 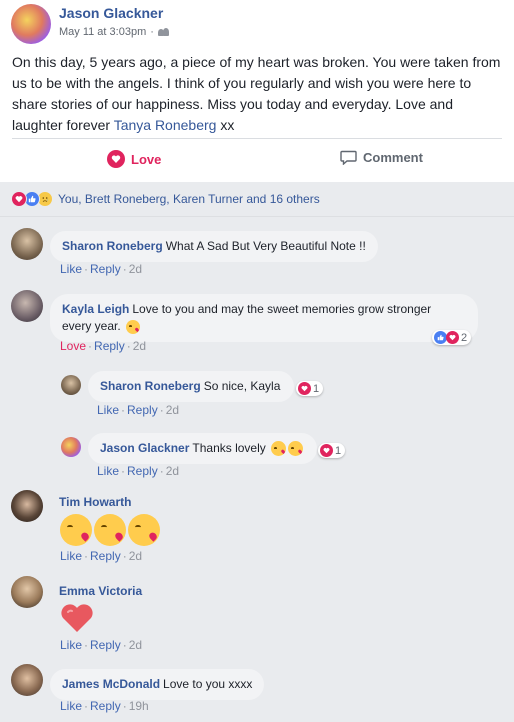 I want to click on reply-bubble: Sharon Roneberg So nice, Kayla, so click(x=191, y=386).